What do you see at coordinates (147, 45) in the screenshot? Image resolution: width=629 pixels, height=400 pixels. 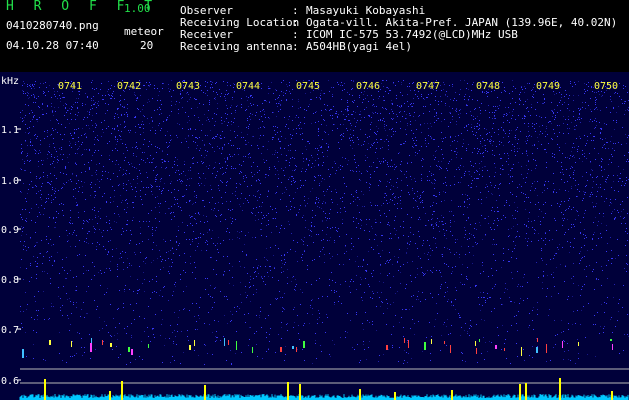 I see `meteor-count: 20` at bounding box center [147, 45].